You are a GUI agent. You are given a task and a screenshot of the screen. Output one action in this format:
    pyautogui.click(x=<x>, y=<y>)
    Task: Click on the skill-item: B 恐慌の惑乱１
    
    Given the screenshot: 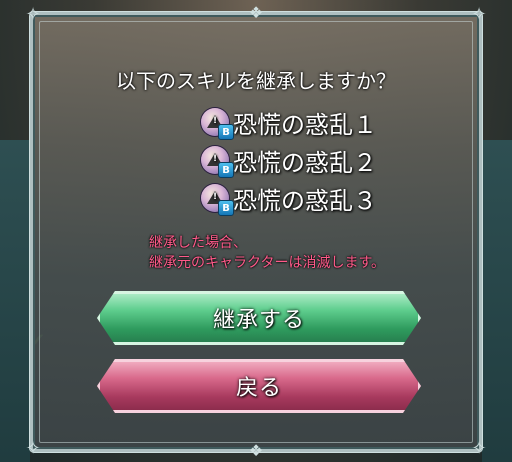 What is the action you would take?
    pyautogui.click(x=301, y=122)
    